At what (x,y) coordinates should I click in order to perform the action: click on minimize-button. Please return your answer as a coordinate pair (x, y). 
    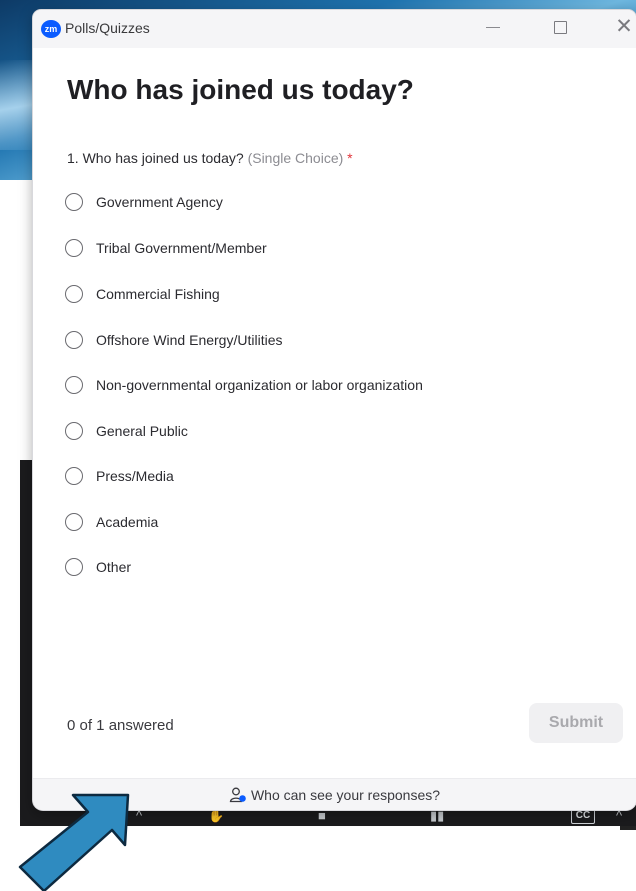
    Looking at the image, I should click on (493, 27).